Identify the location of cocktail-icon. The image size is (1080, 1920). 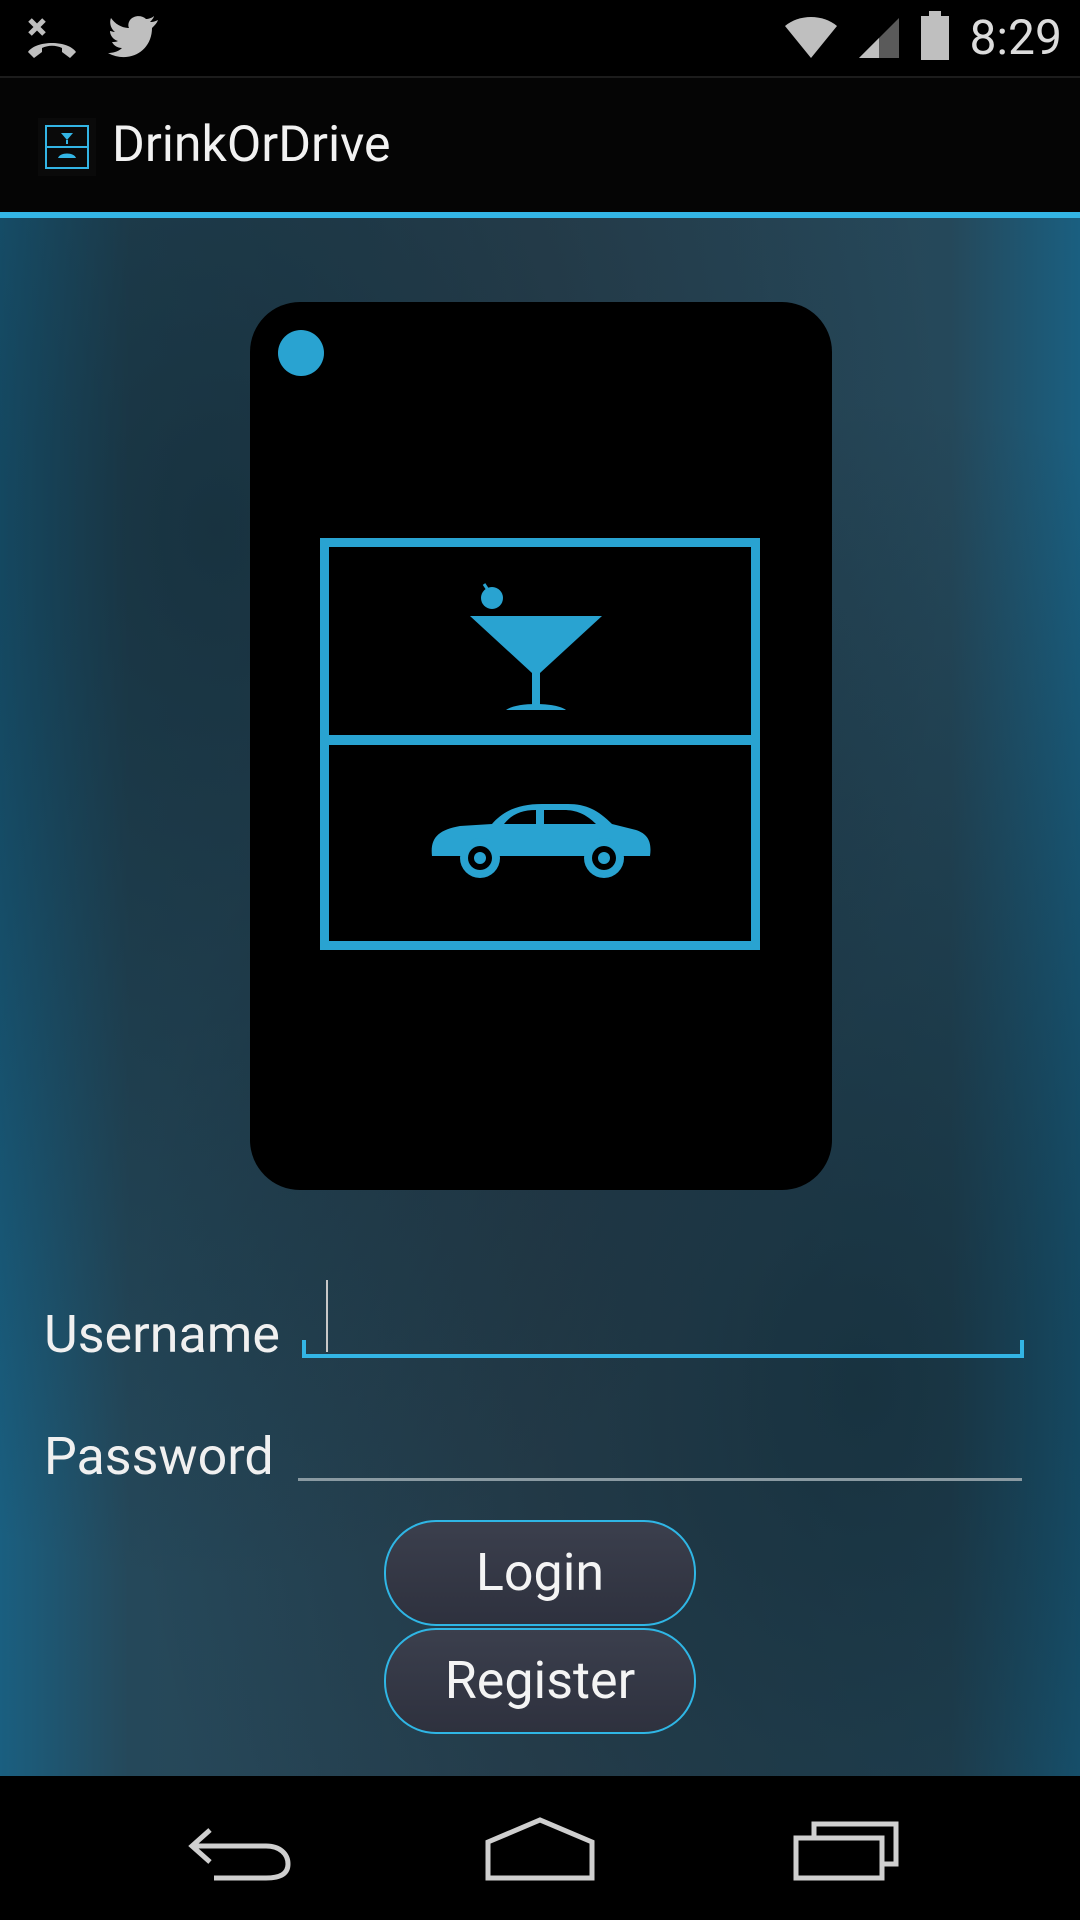
(536, 646).